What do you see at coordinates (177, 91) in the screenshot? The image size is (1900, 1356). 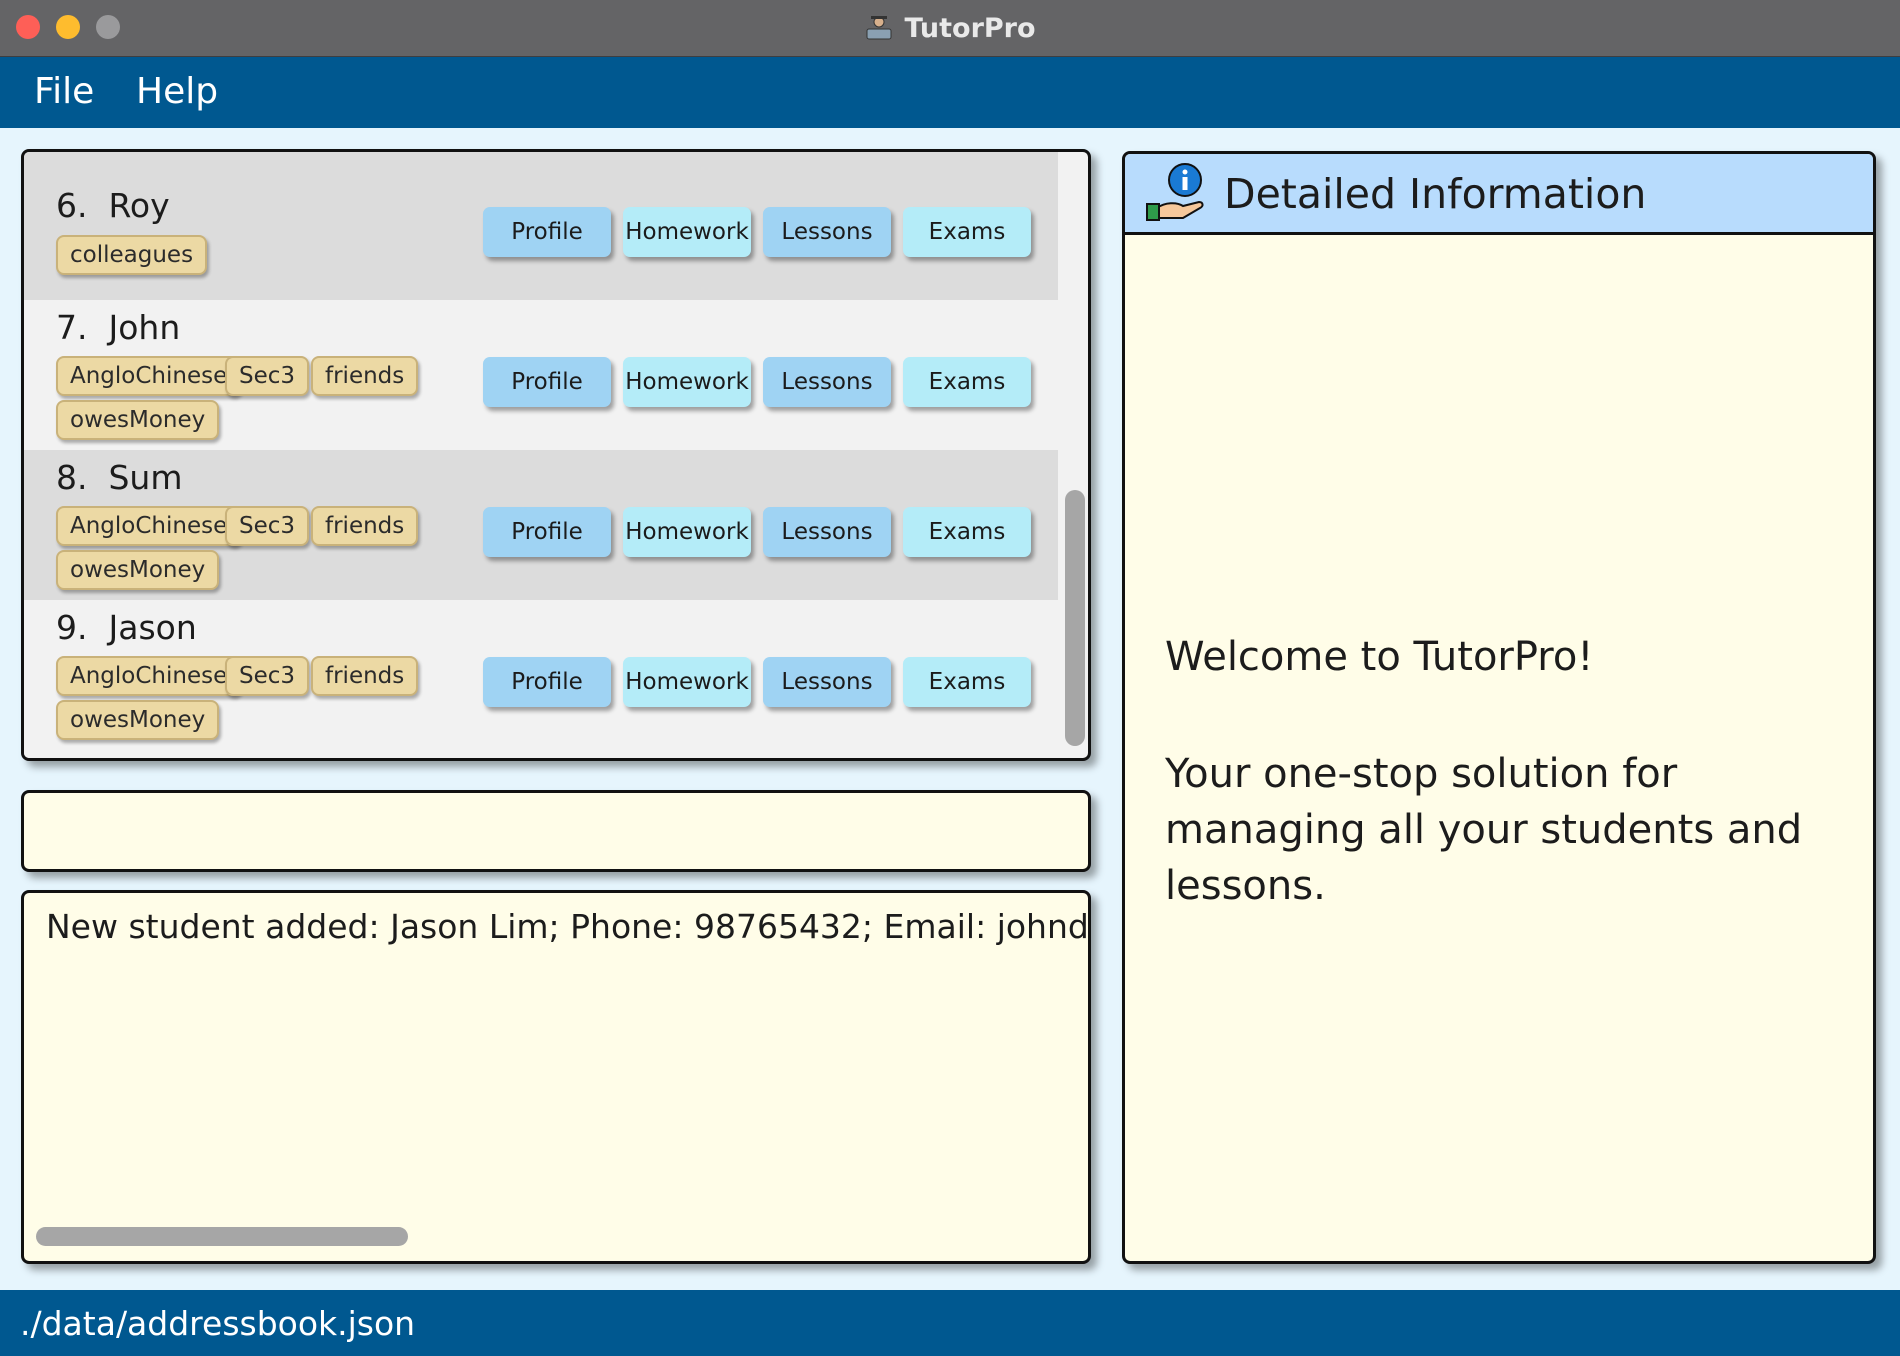 I see `menu-help: Help` at bounding box center [177, 91].